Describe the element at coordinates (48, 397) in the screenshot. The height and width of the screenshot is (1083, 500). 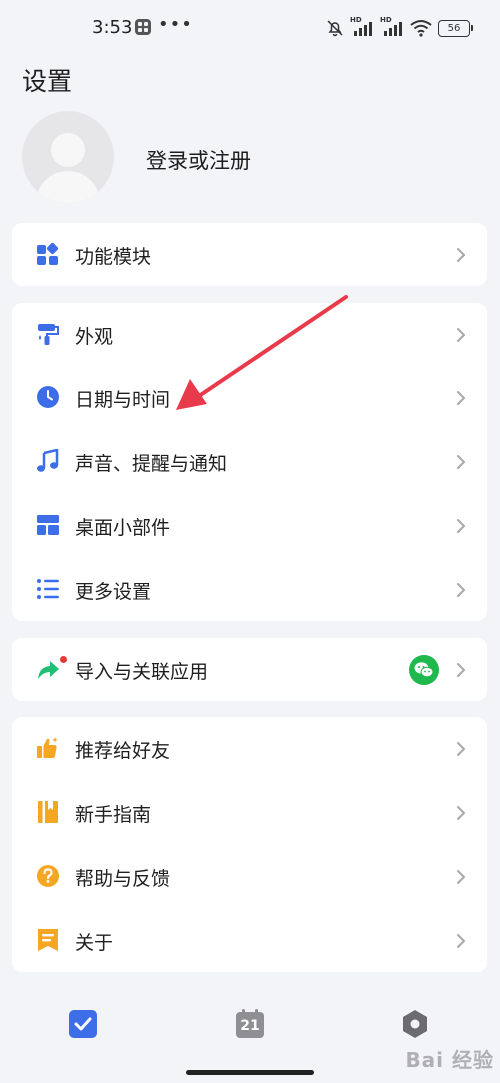
I see `clock-icon` at that location.